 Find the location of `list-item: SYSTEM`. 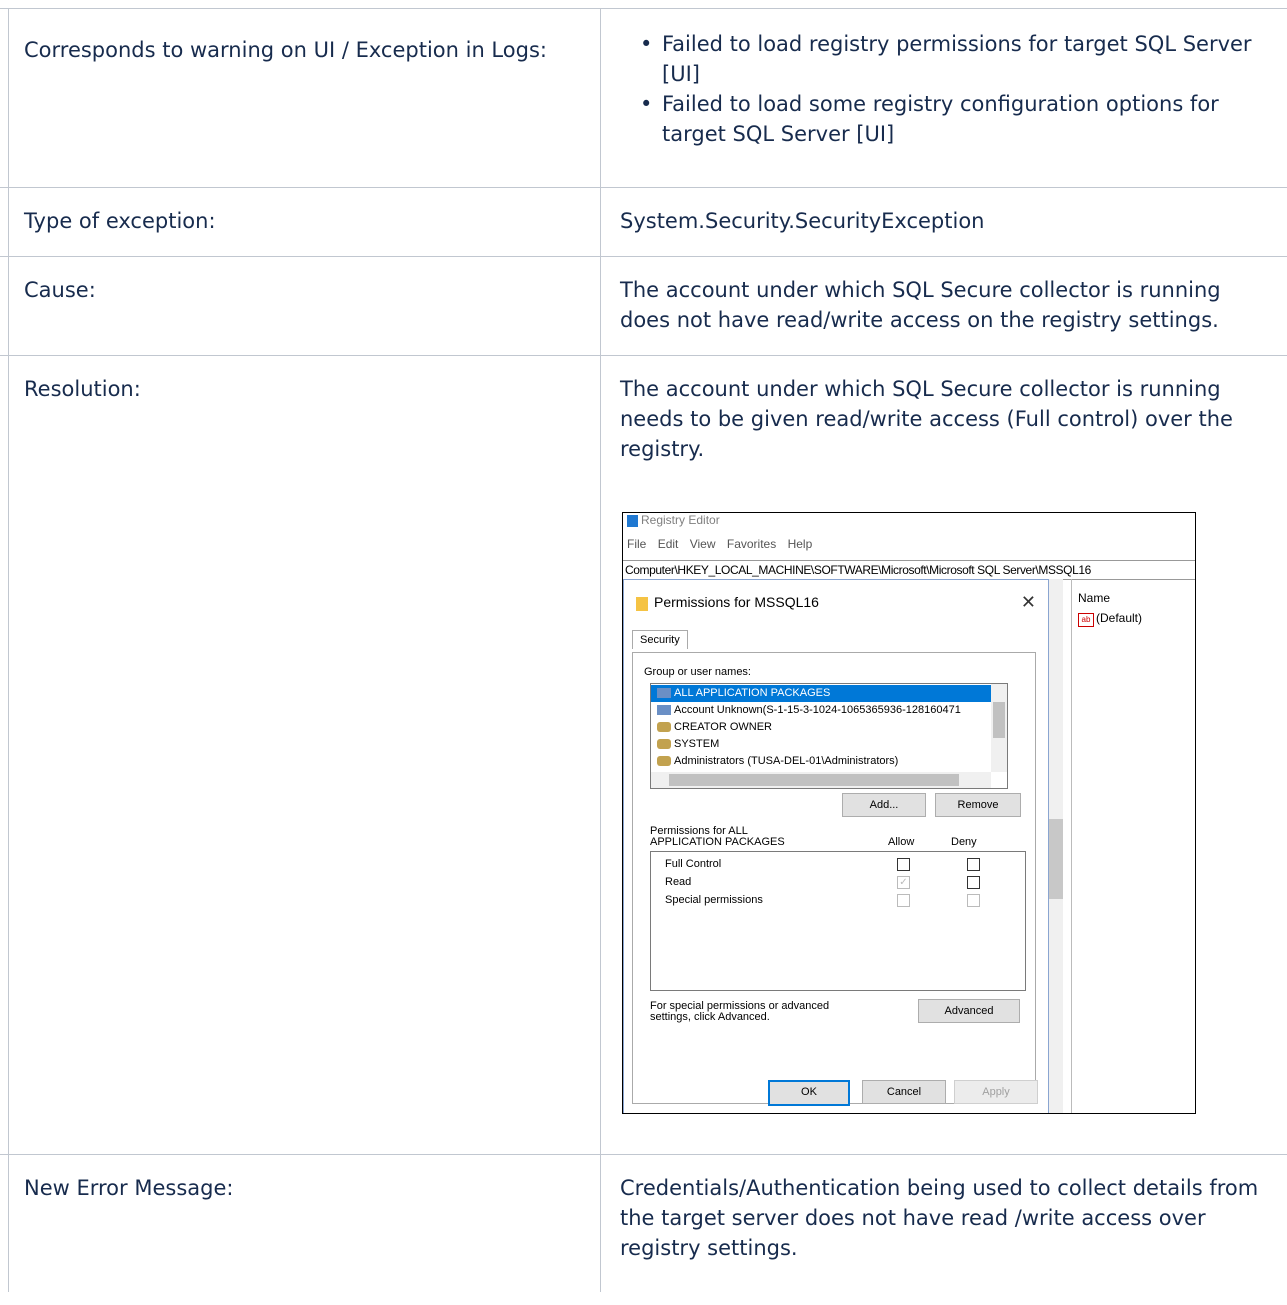

list-item: SYSTEM is located at coordinates (688, 744).